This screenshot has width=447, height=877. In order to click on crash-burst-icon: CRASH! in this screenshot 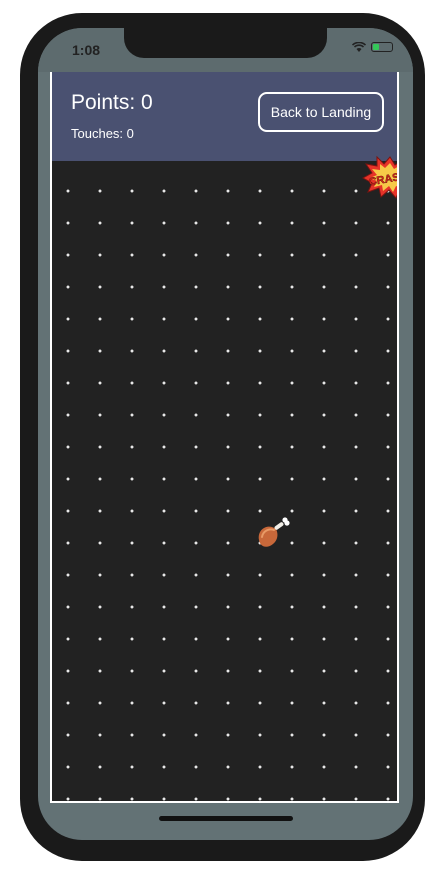, I will do `click(379, 177)`.